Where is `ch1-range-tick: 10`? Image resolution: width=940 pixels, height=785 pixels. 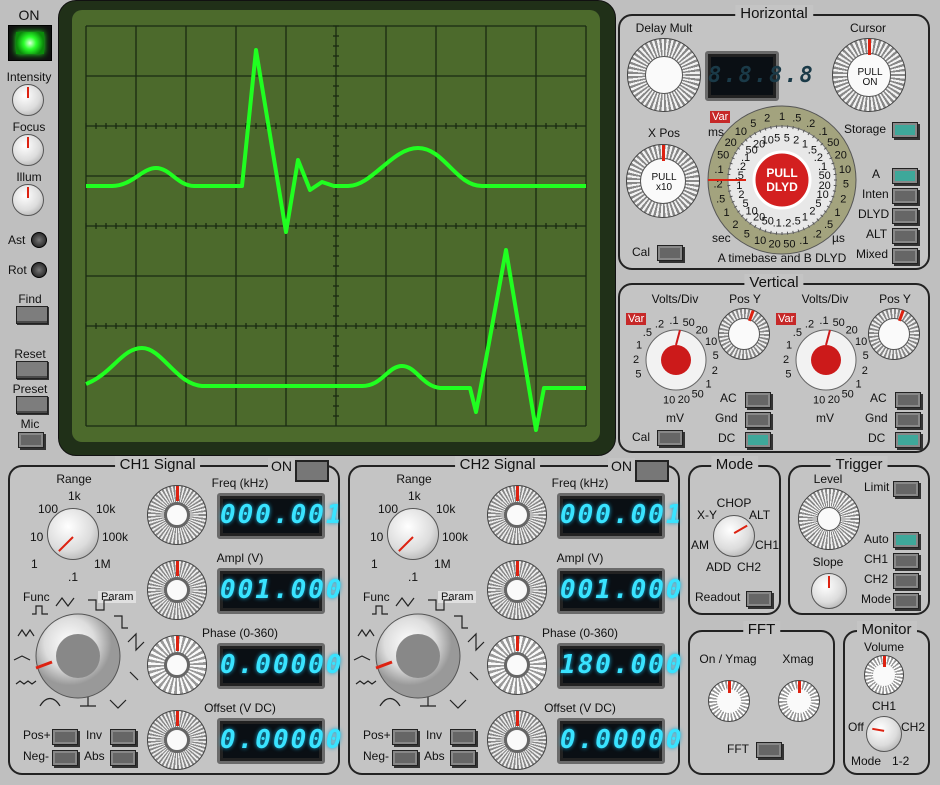 ch1-range-tick: 10 is located at coordinates (37, 537).